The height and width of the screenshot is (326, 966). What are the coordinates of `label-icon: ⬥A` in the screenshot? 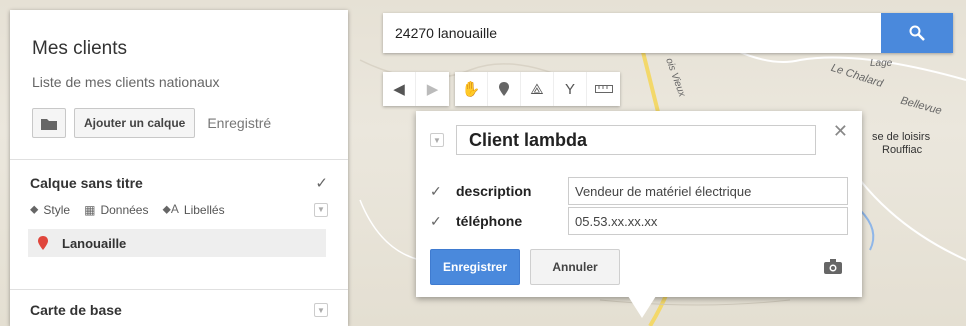 It's located at (170, 209).